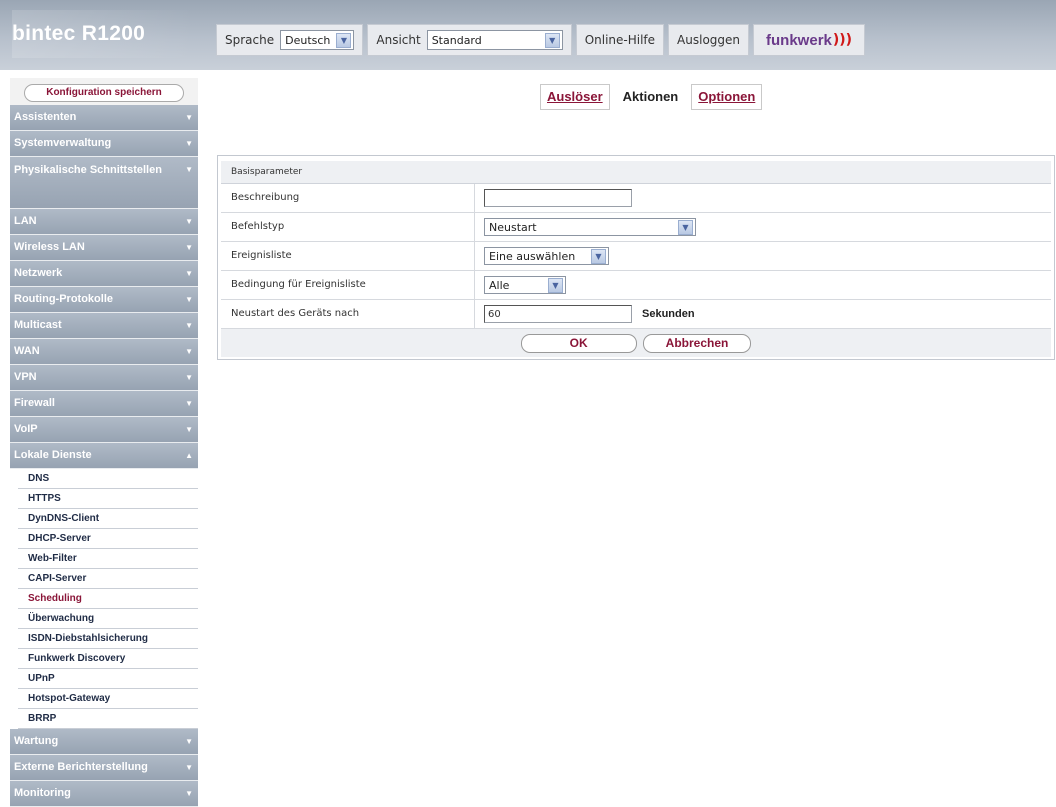 This screenshot has width=1056, height=807. Describe the element at coordinates (108, 559) in the screenshot. I see `sidebar-subitem-web-filter: Web-Filter` at that location.